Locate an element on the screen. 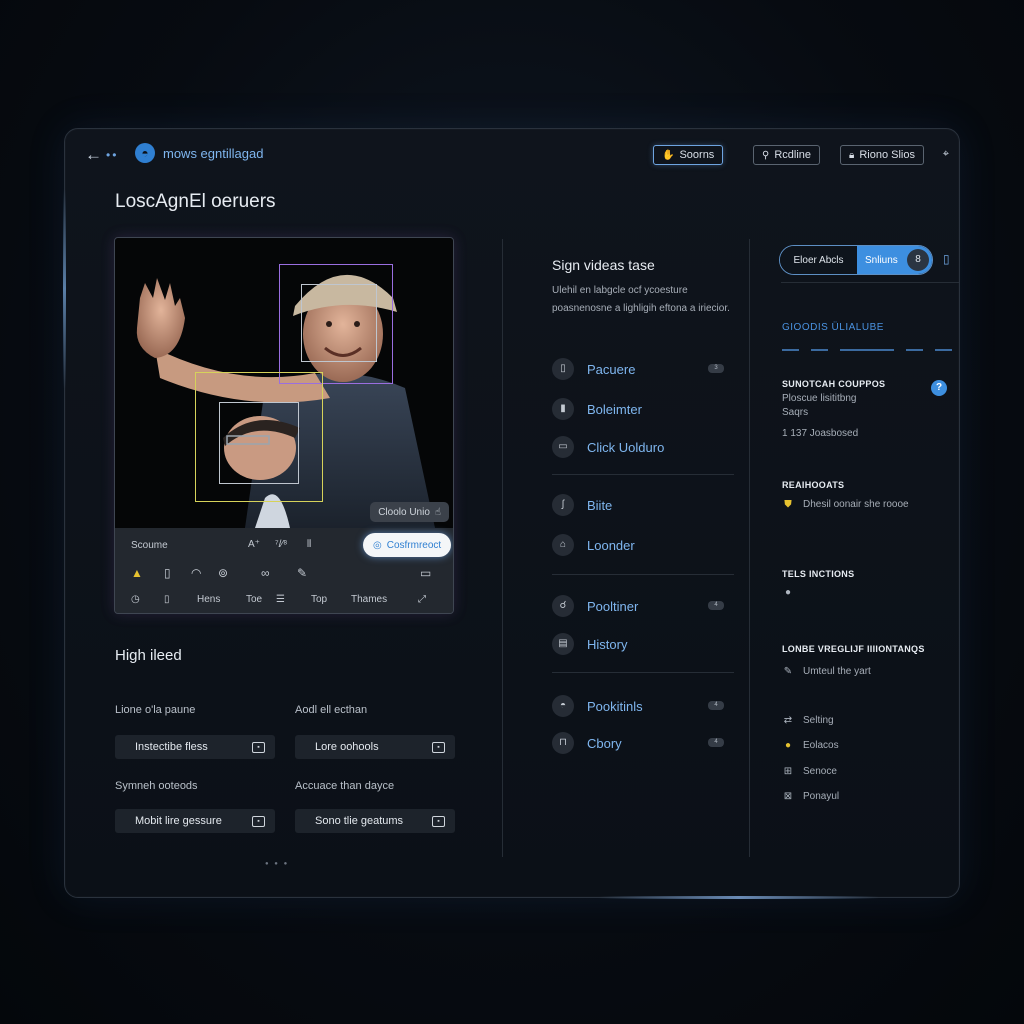 The width and height of the screenshot is (1024, 1024). confirm-button: ◎ Cosfrmreoct is located at coordinates (407, 545).